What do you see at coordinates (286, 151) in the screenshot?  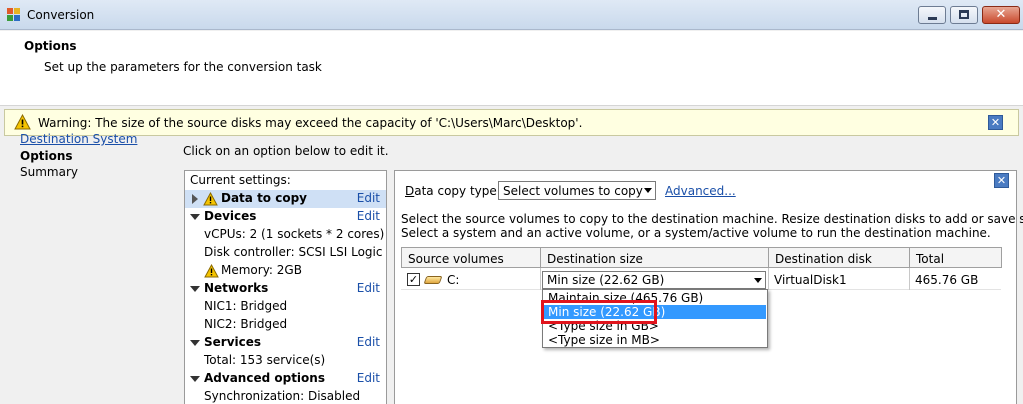 I see `instruction-text: Click on an option below to edit it.` at bounding box center [286, 151].